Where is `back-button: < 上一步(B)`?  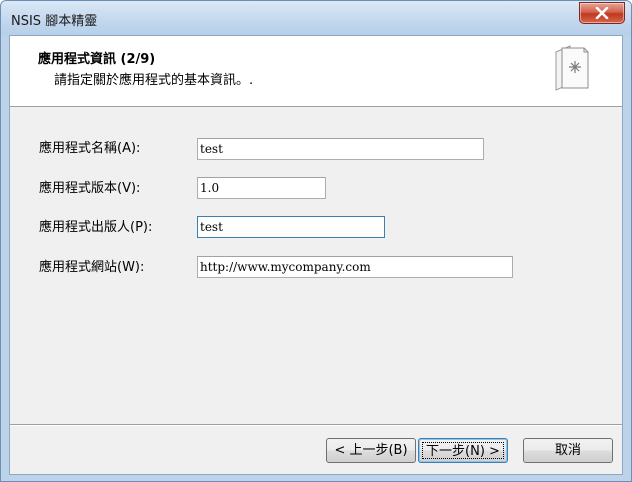 back-button: < 上一步(B) is located at coordinates (371, 450).